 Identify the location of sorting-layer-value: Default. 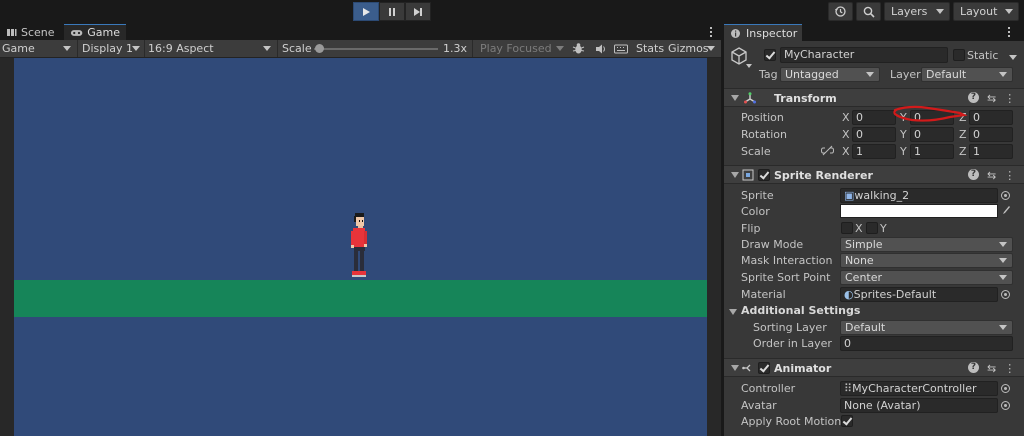
(865, 327).